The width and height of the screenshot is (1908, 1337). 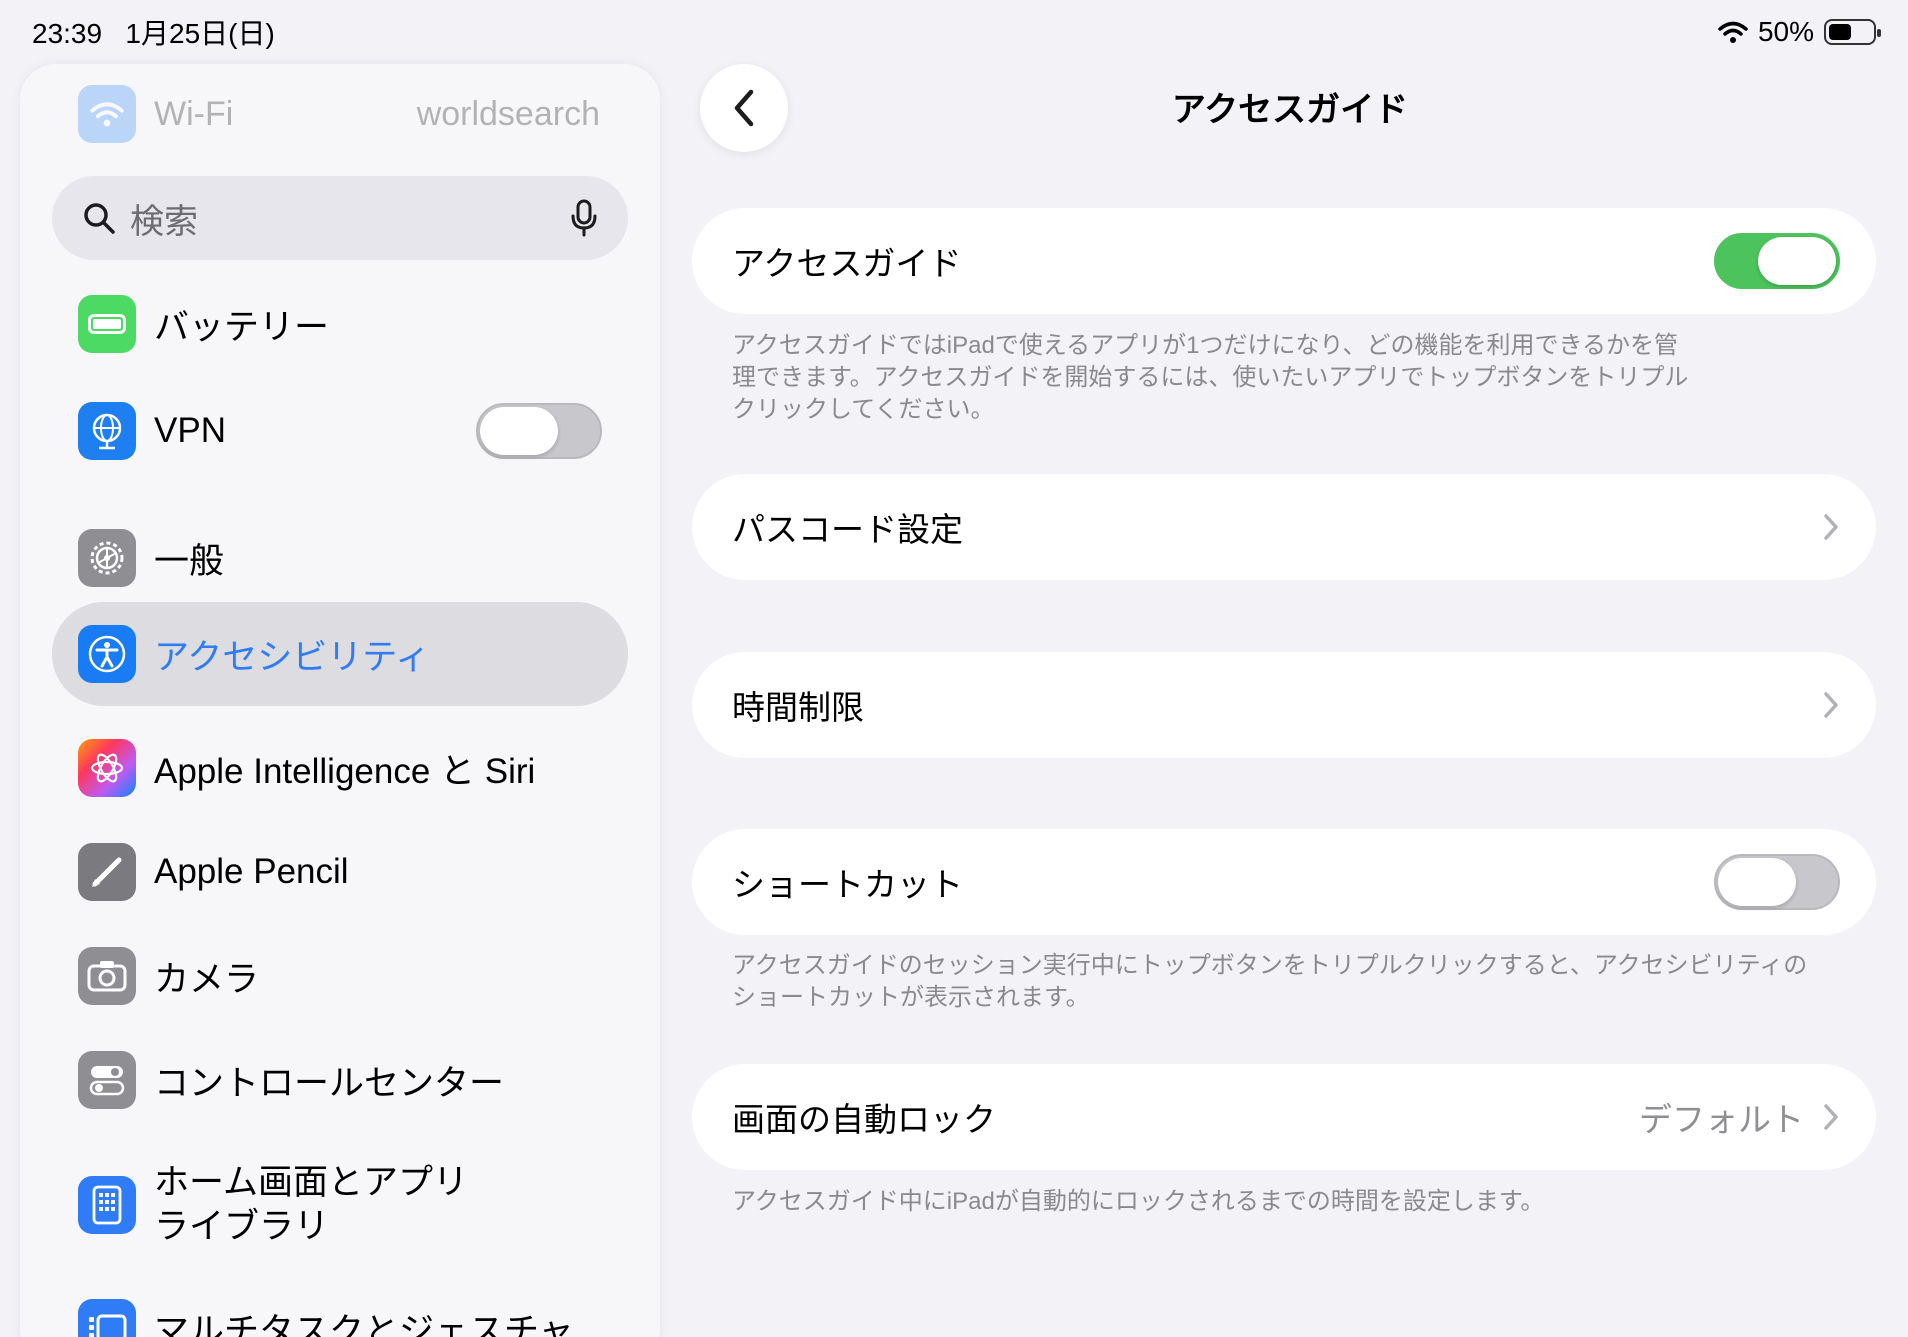 I want to click on home-screen-icon, so click(x=107, y=1205).